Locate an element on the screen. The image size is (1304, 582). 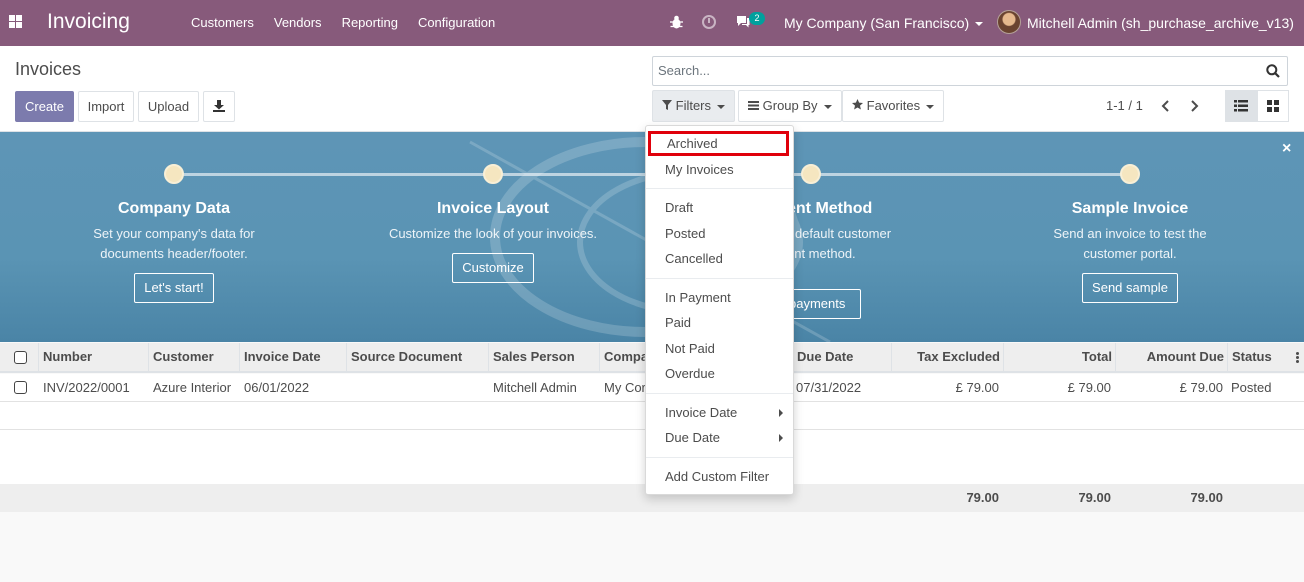
filter-invoice-date: Invoice Date is located at coordinates (719, 412).